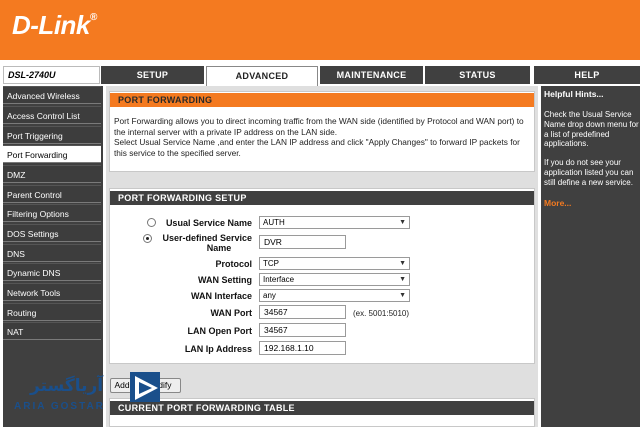 Image resolution: width=640 pixels, height=427 pixels. Describe the element at coordinates (52, 272) in the screenshot. I see `sidebar-item-dynamic-dns: Dynamic DNS` at that location.